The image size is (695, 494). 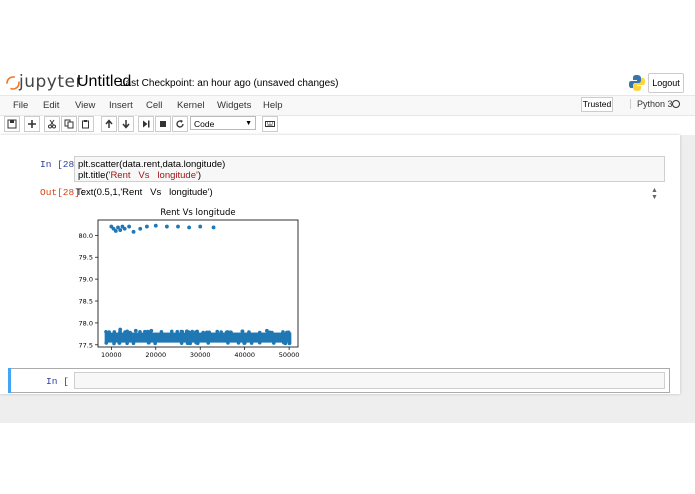 What do you see at coordinates (153, 175) in the screenshot?
I see `code-string: 'Rent Vs longitude'` at bounding box center [153, 175].